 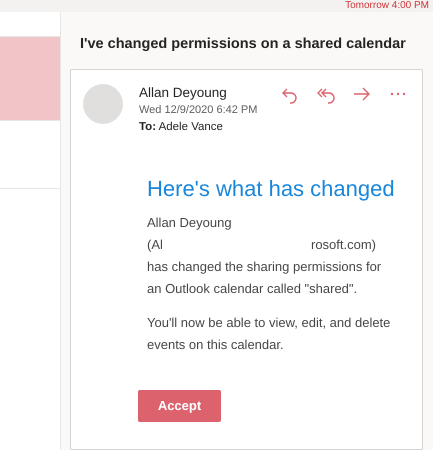 I want to click on reminder-time: Tomorrow 4:00 PM, so click(x=387, y=6).